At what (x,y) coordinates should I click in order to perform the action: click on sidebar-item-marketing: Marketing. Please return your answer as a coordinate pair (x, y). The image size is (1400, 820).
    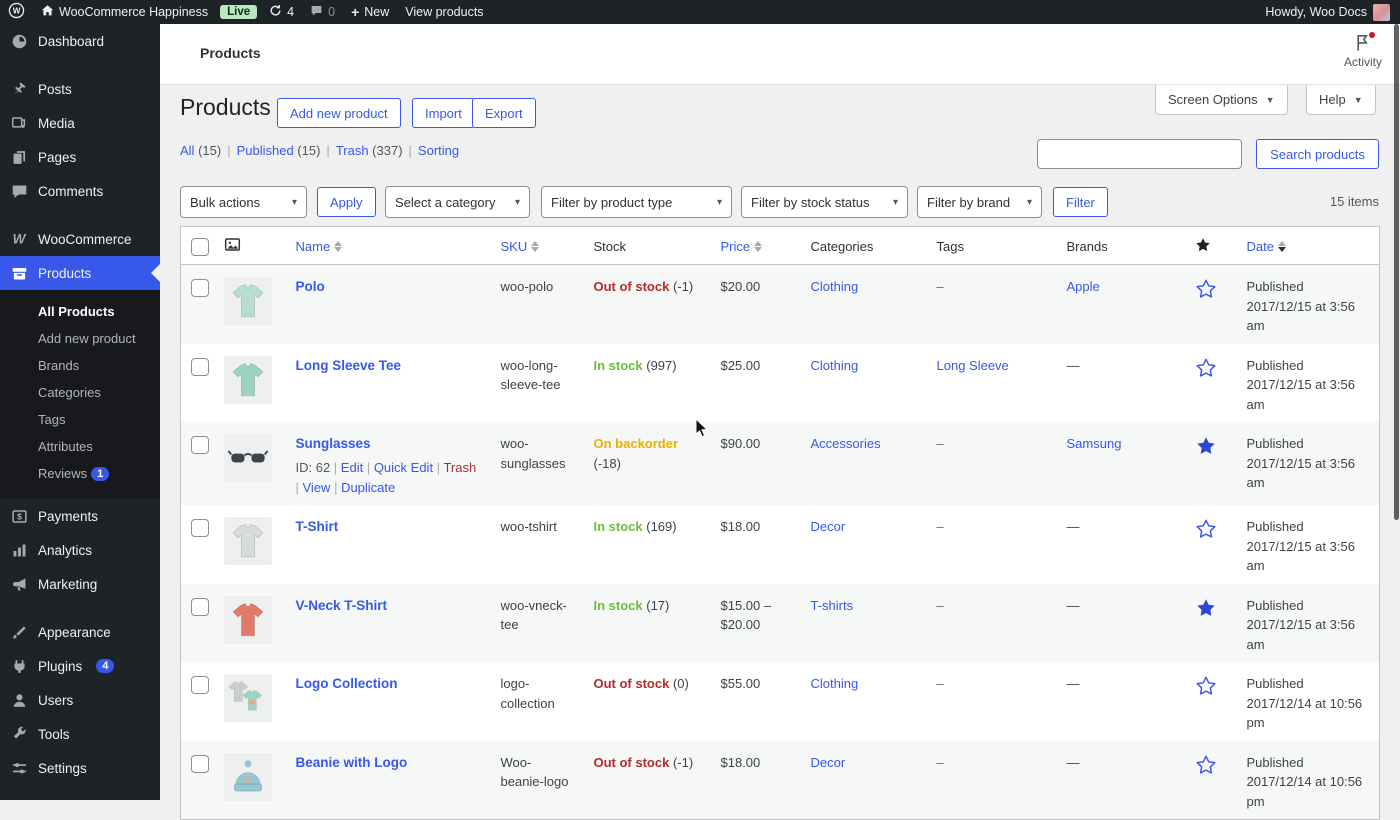
    Looking at the image, I should click on (80, 584).